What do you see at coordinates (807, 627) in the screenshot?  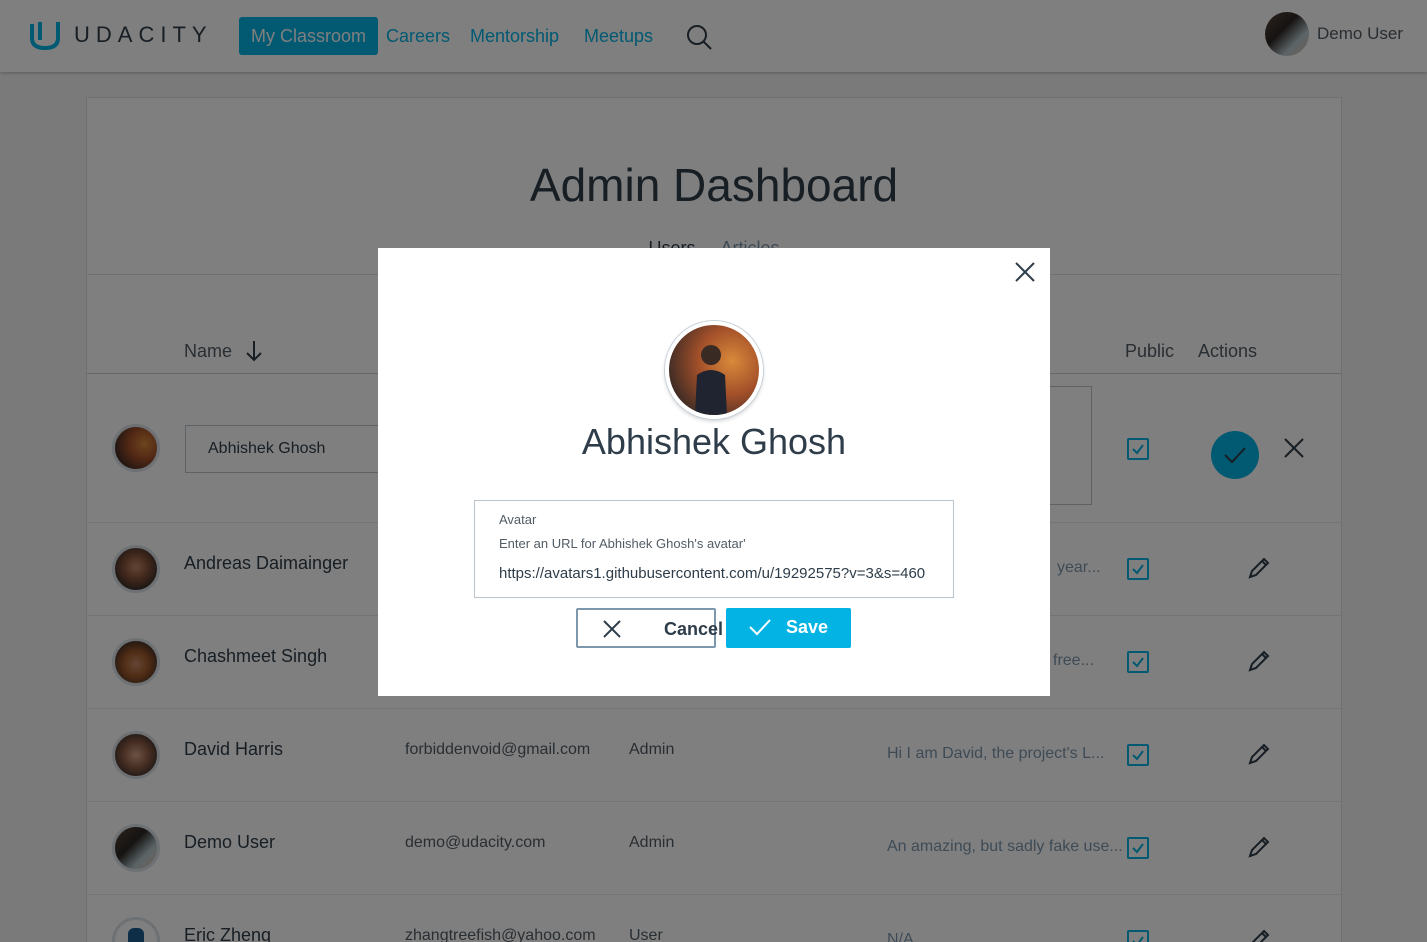 I see `save-button-label: Save` at bounding box center [807, 627].